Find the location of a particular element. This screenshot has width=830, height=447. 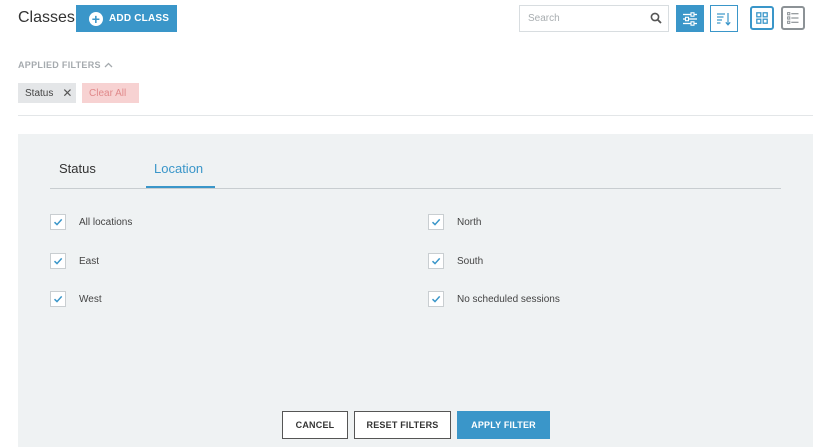

option-label: West is located at coordinates (90, 299).